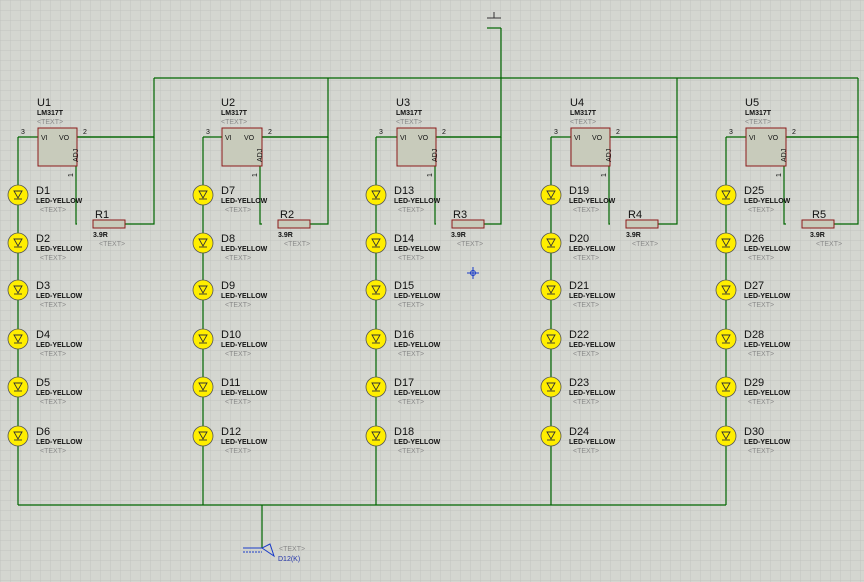 Image resolution: width=864 pixels, height=582 pixels. What do you see at coordinates (754, 286) in the screenshot?
I see `led-ref: D27` at bounding box center [754, 286].